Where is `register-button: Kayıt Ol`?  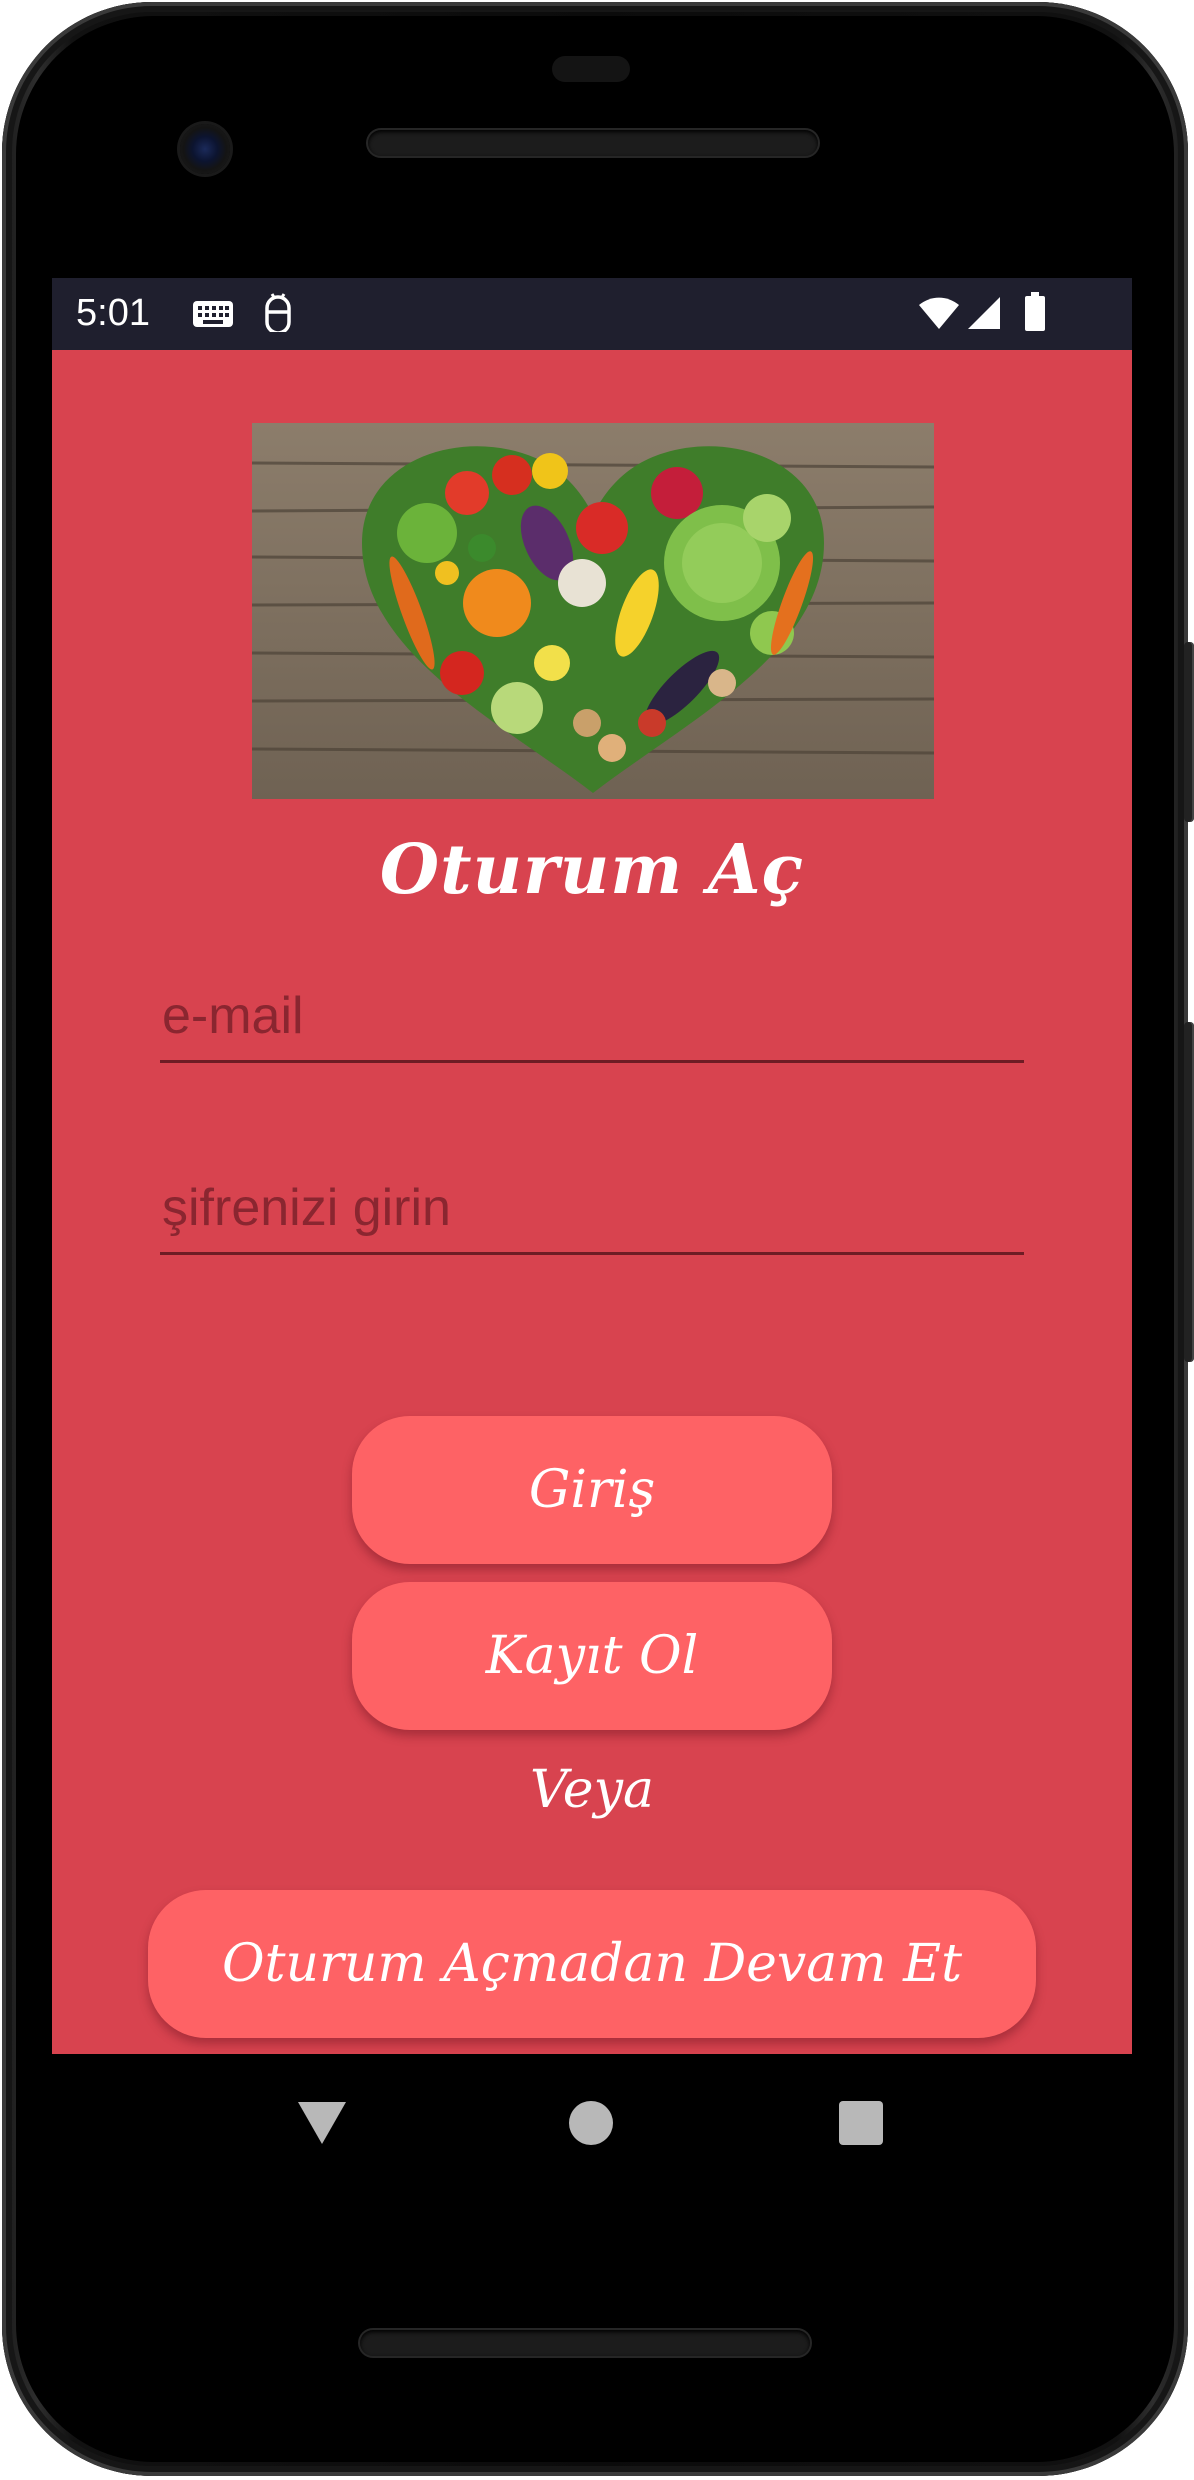
register-button: Kayıt Ol is located at coordinates (592, 1656).